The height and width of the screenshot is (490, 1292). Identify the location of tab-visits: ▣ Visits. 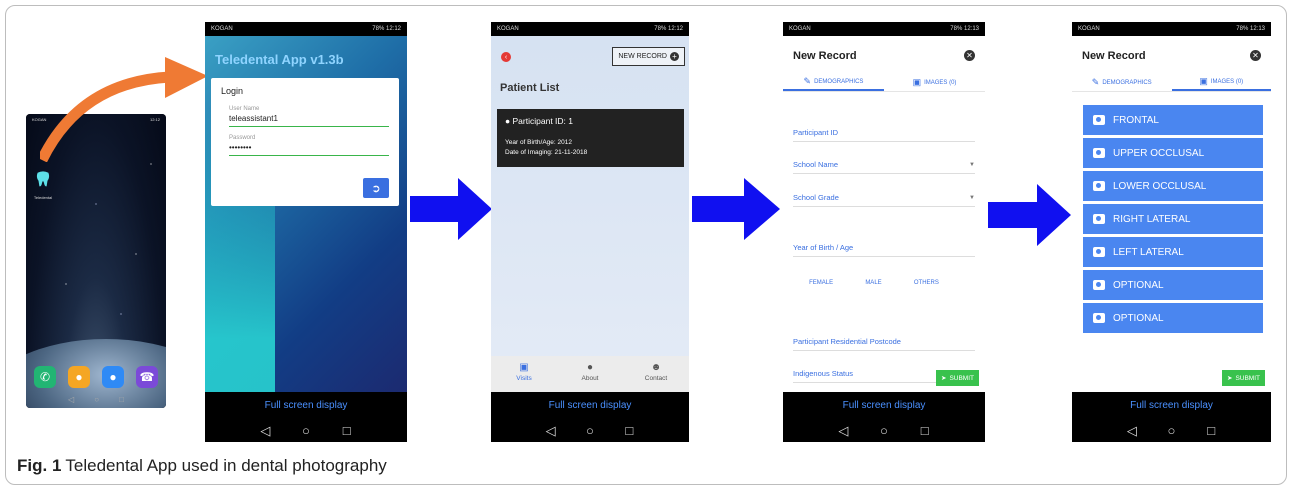
(524, 377).